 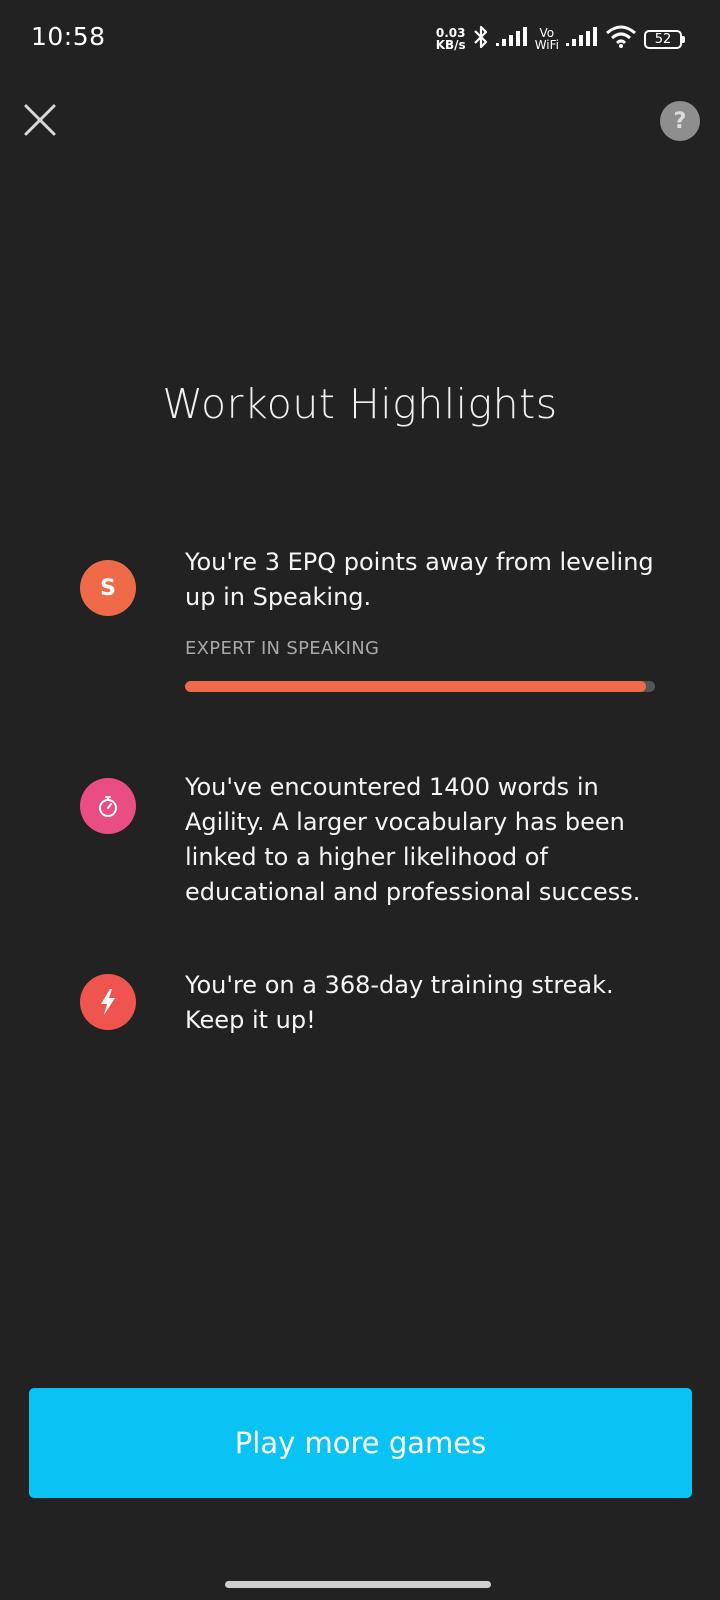 I want to click on status-bar: 10:58 0.03 KB/s Vo WiFi 52, so click(x=360, y=38).